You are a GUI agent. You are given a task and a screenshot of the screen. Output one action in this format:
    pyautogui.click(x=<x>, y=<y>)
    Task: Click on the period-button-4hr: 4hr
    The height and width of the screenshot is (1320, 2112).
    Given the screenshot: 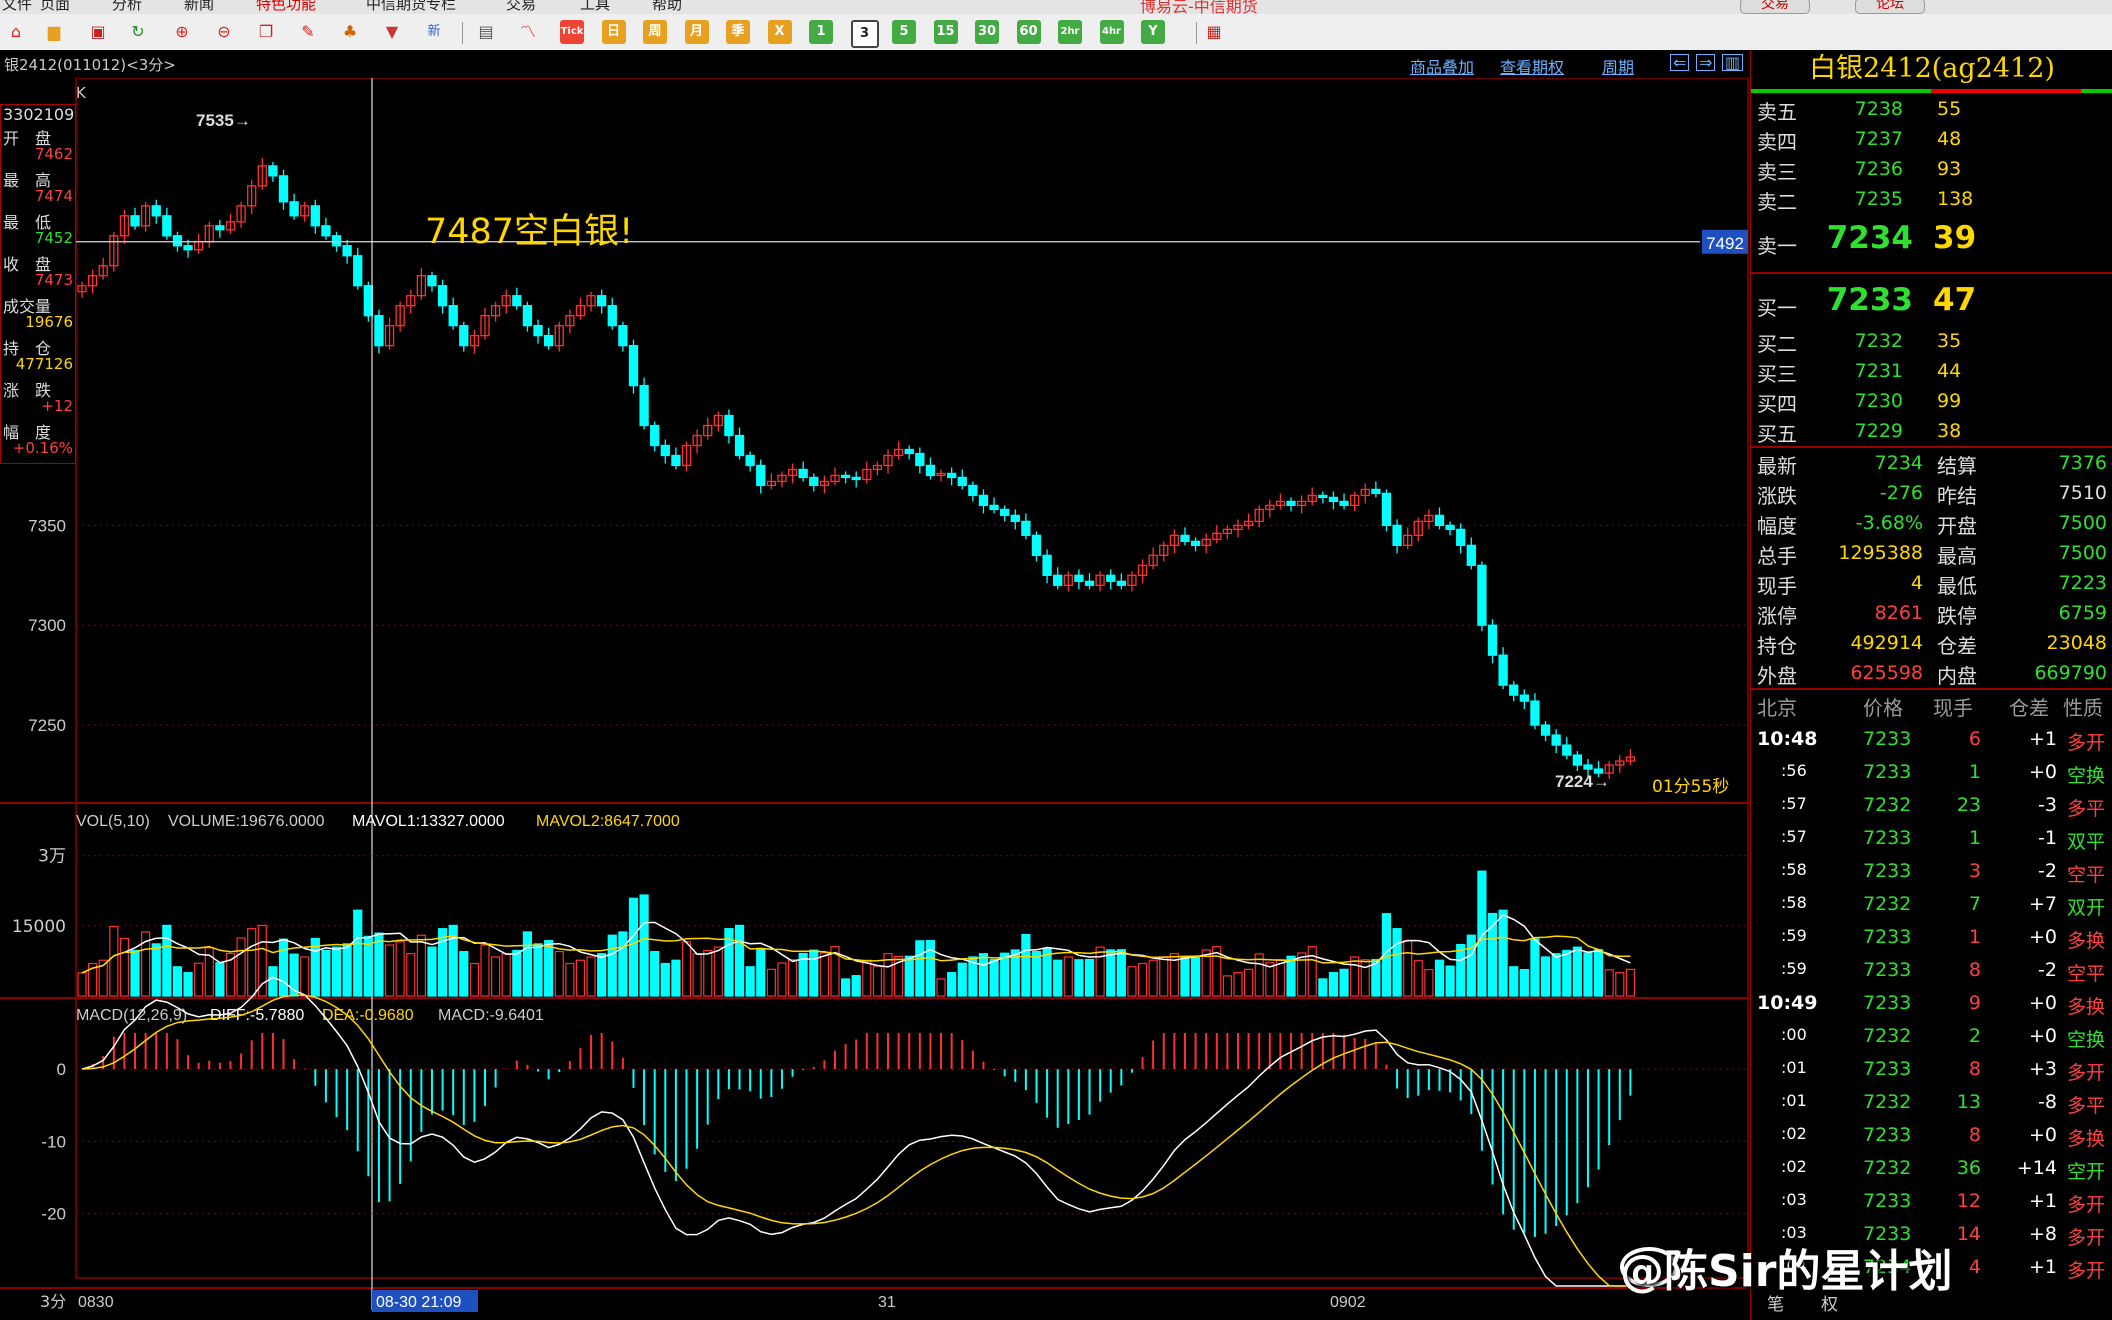 What is the action you would take?
    pyautogui.click(x=1111, y=32)
    